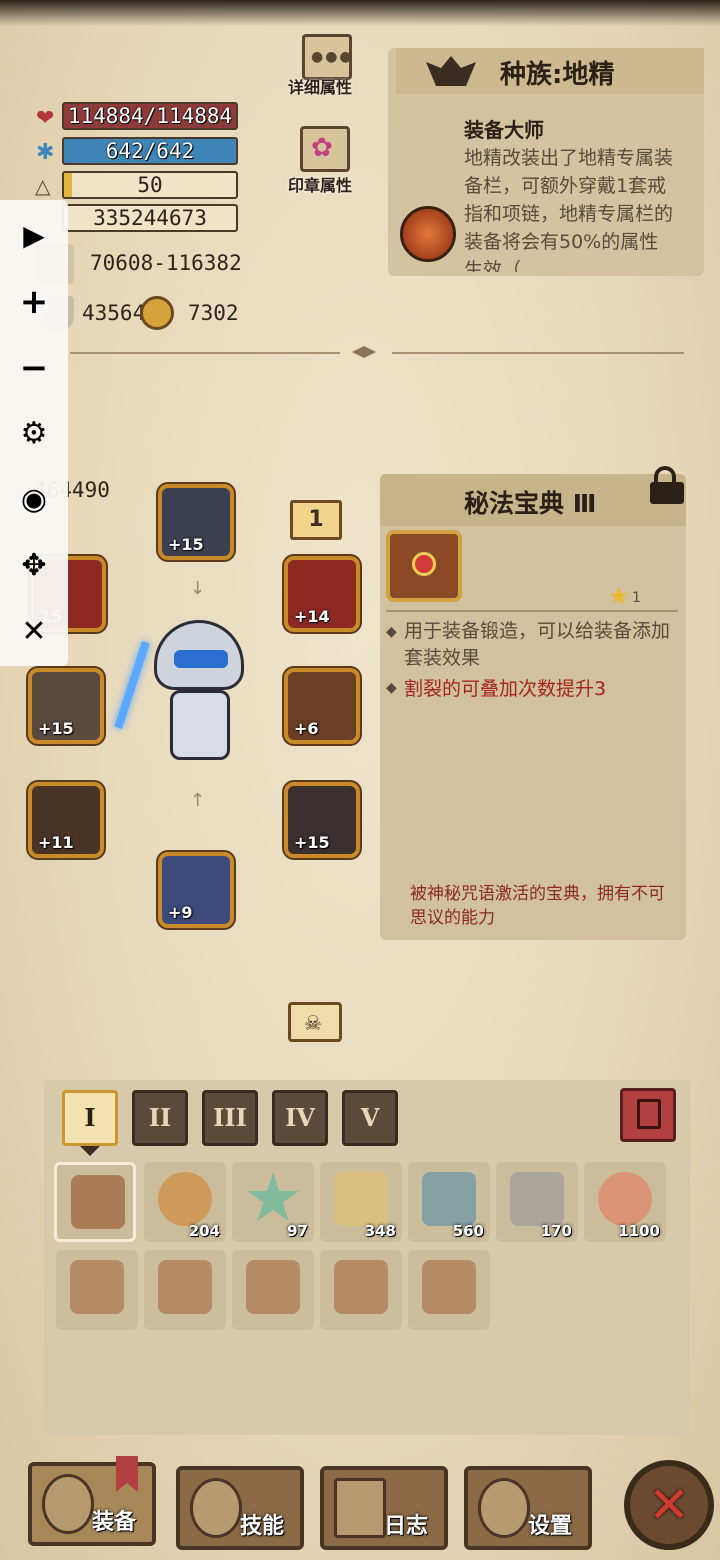  Describe the element at coordinates (157, 313) in the screenshot. I see `staff-icon` at that location.